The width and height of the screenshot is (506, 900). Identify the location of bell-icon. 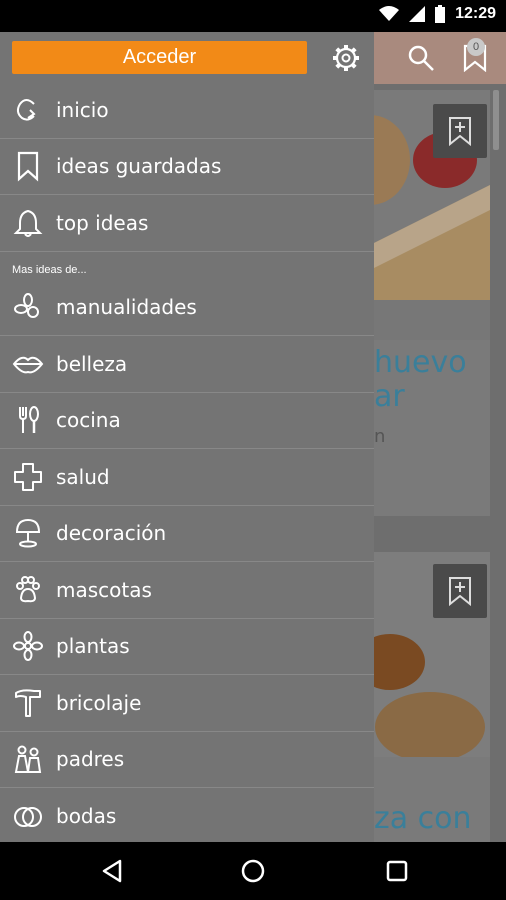
(28, 223).